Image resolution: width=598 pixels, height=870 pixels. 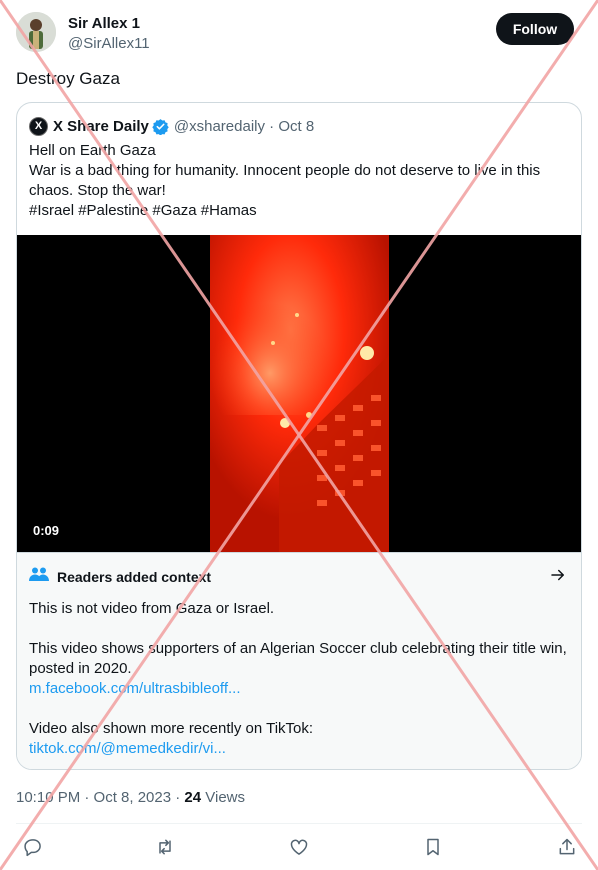 I want to click on context-paragraph: This is not video from Gaza or Israel., so click(x=152, y=608).